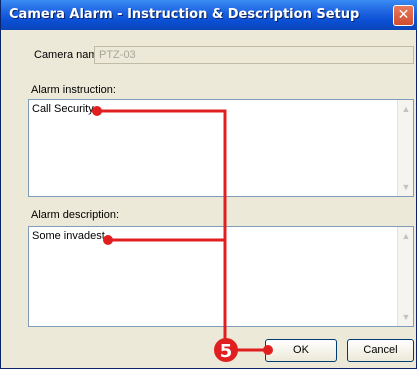 The width and height of the screenshot is (417, 369). What do you see at coordinates (226, 351) in the screenshot?
I see `step-number: 5` at bounding box center [226, 351].